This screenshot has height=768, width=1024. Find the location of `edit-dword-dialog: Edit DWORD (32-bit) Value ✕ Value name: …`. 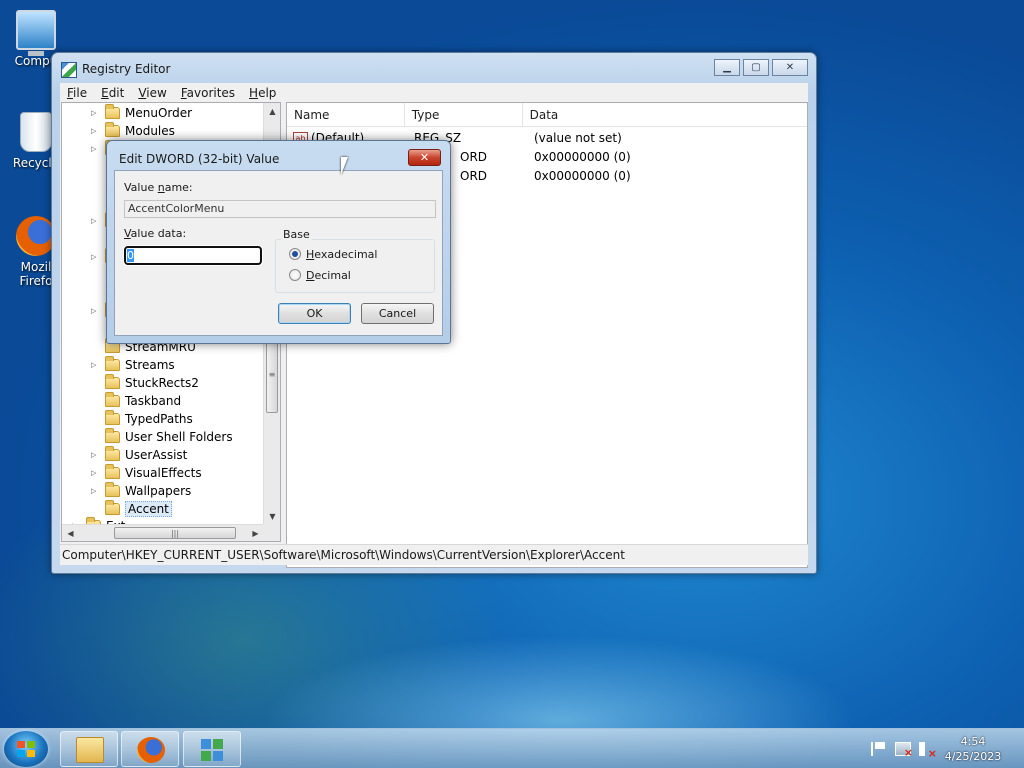

edit-dword-dialog: Edit DWORD (32-bit) Value ✕ Value name: … is located at coordinates (278, 242).